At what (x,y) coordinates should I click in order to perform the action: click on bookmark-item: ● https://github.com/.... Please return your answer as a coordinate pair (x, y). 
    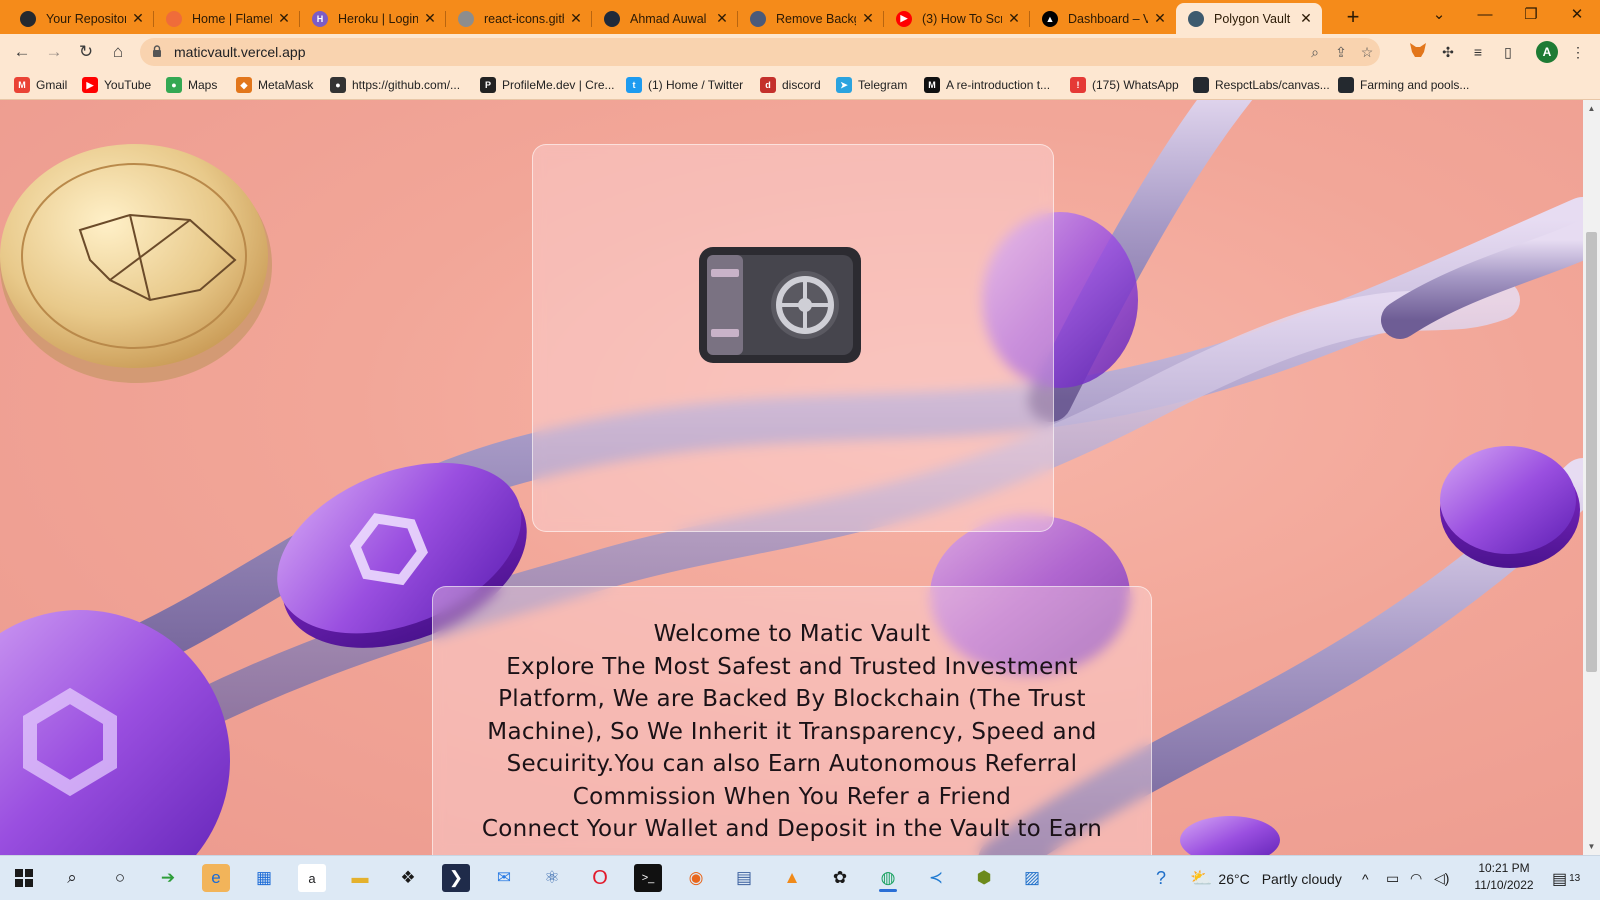
    Looking at the image, I should click on (395, 85).